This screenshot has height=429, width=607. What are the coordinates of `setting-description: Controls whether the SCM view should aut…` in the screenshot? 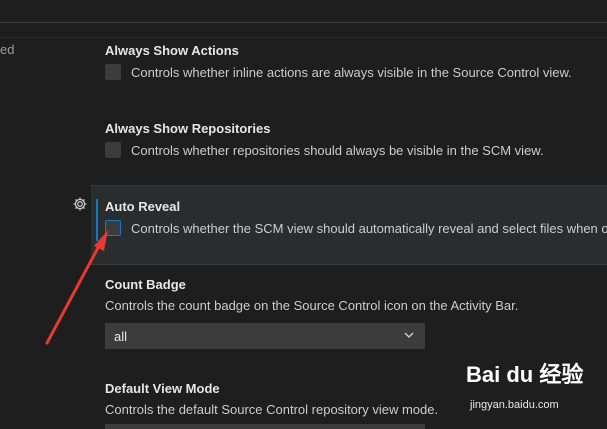 It's located at (369, 228).